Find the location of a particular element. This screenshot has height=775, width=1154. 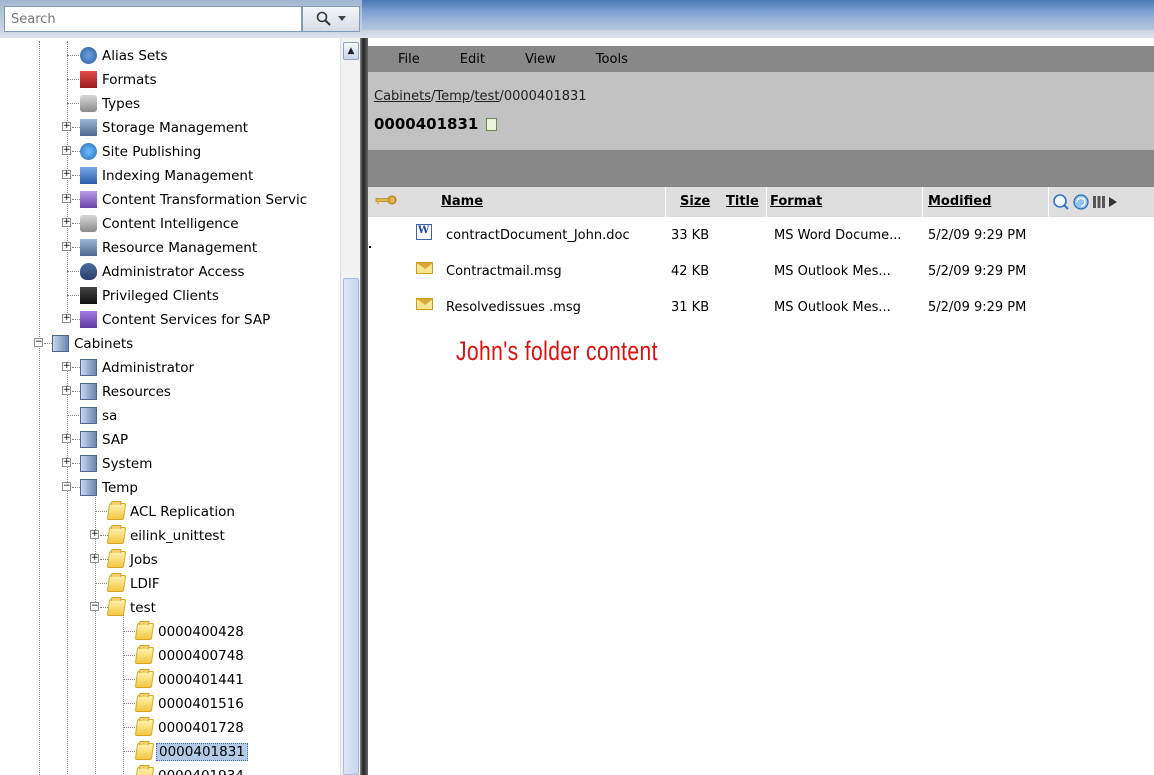

tree-item-acl-replication: ACL Replication is located at coordinates (171, 511).